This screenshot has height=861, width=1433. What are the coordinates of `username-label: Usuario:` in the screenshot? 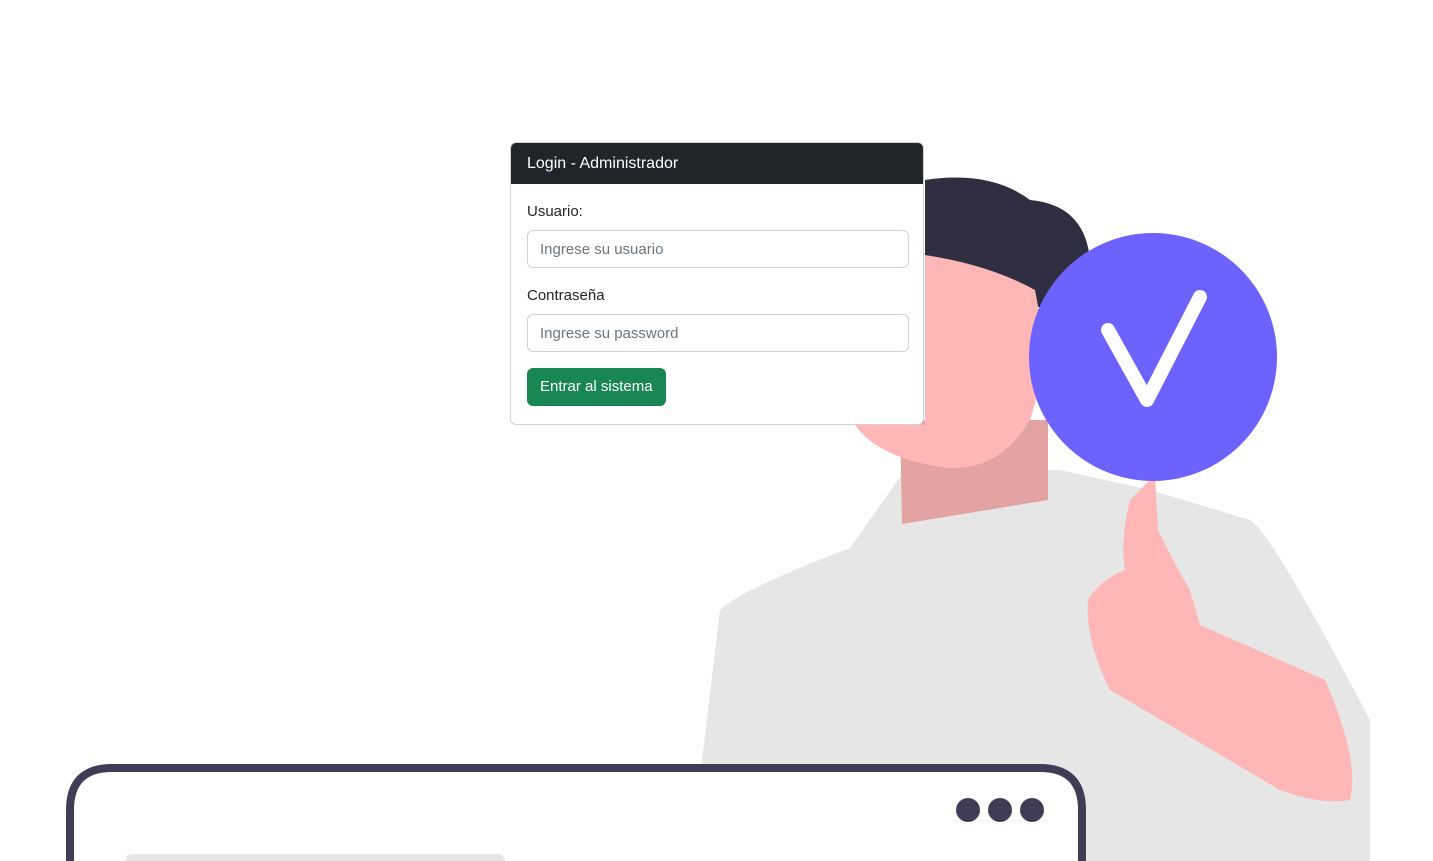 It's located at (555, 211).